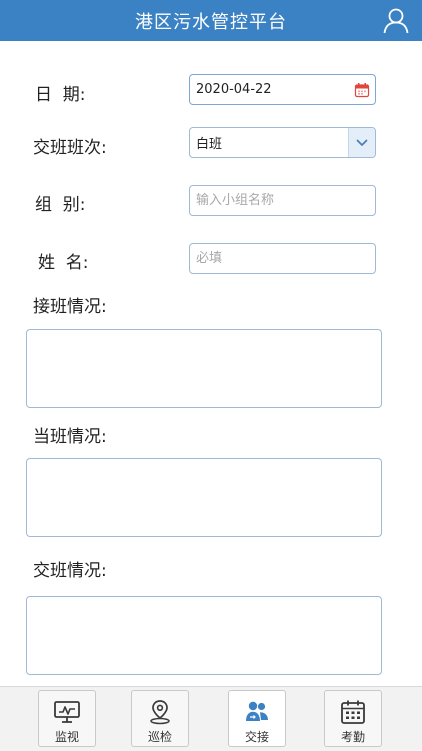  I want to click on shift-select: 白班, so click(282, 142).